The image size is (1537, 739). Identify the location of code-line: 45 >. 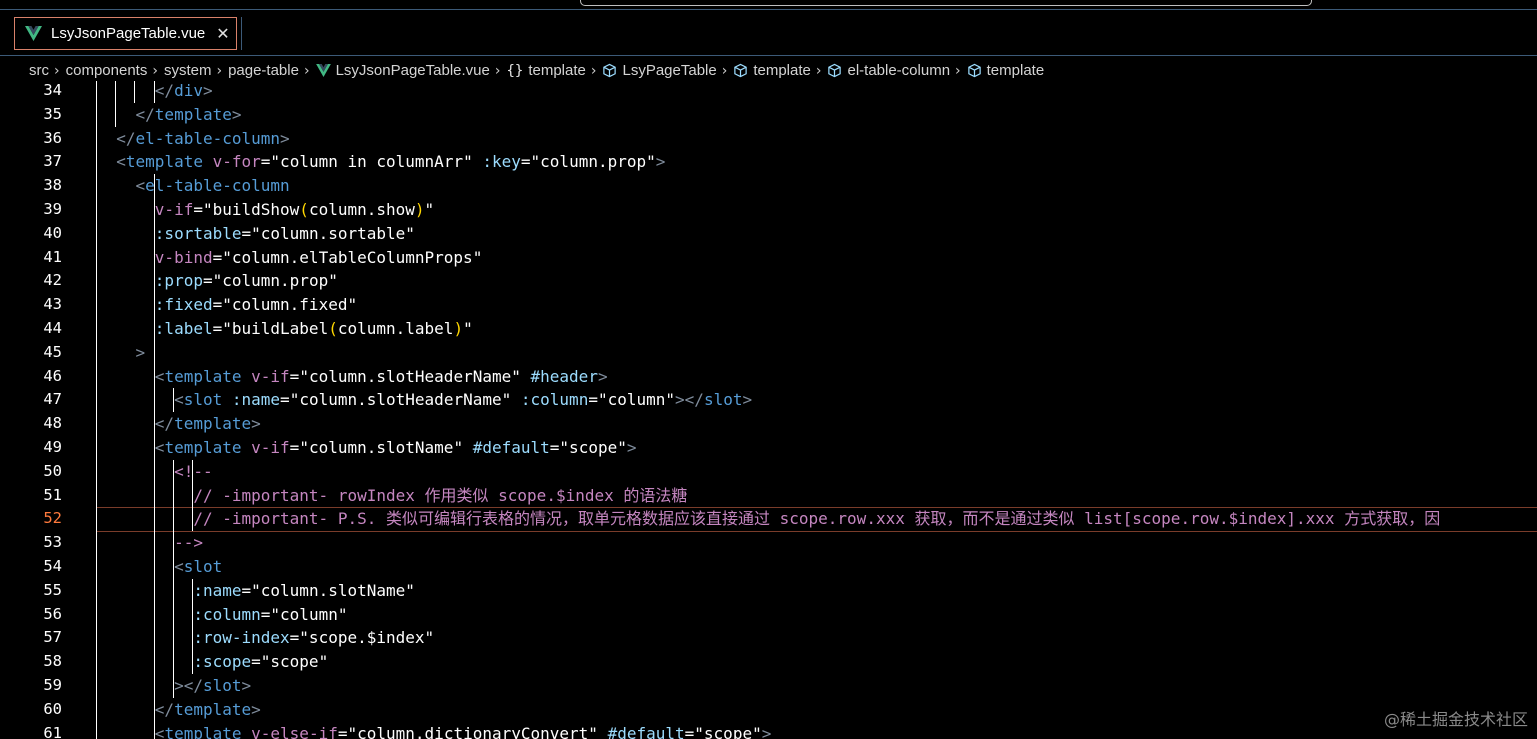
(768, 353).